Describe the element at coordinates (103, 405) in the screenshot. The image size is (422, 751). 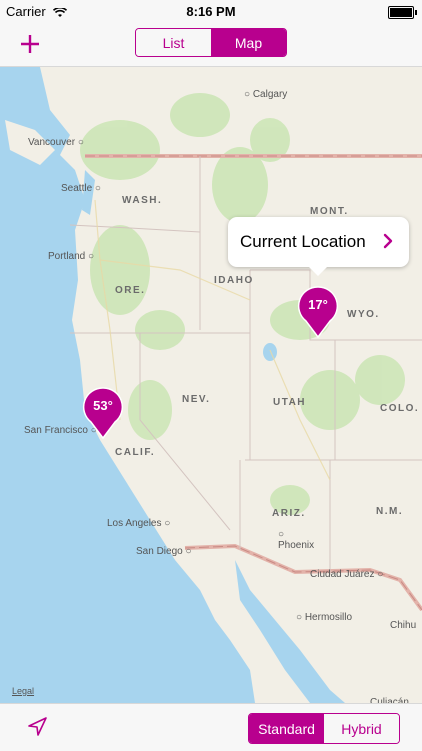
I see `pin-temperature: 53°` at that location.